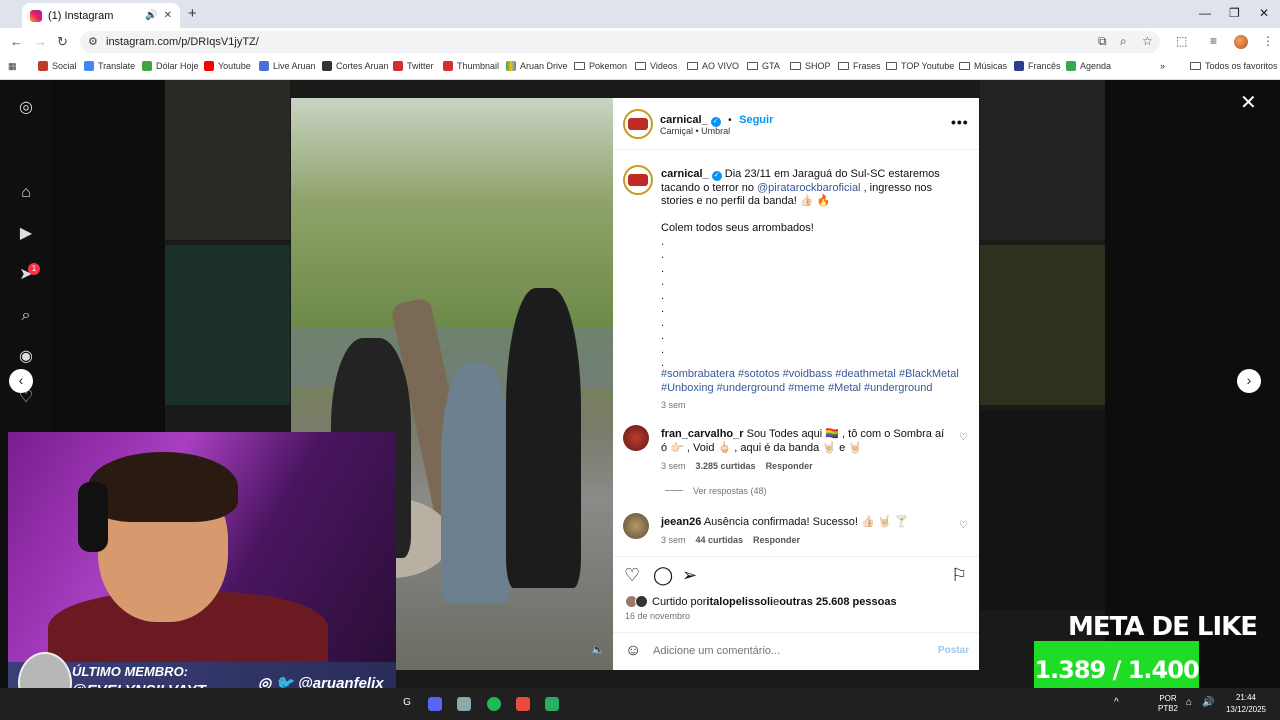 The height and width of the screenshot is (720, 1280). What do you see at coordinates (633, 651) in the screenshot?
I see `emoji-icon: ☺` at bounding box center [633, 651].